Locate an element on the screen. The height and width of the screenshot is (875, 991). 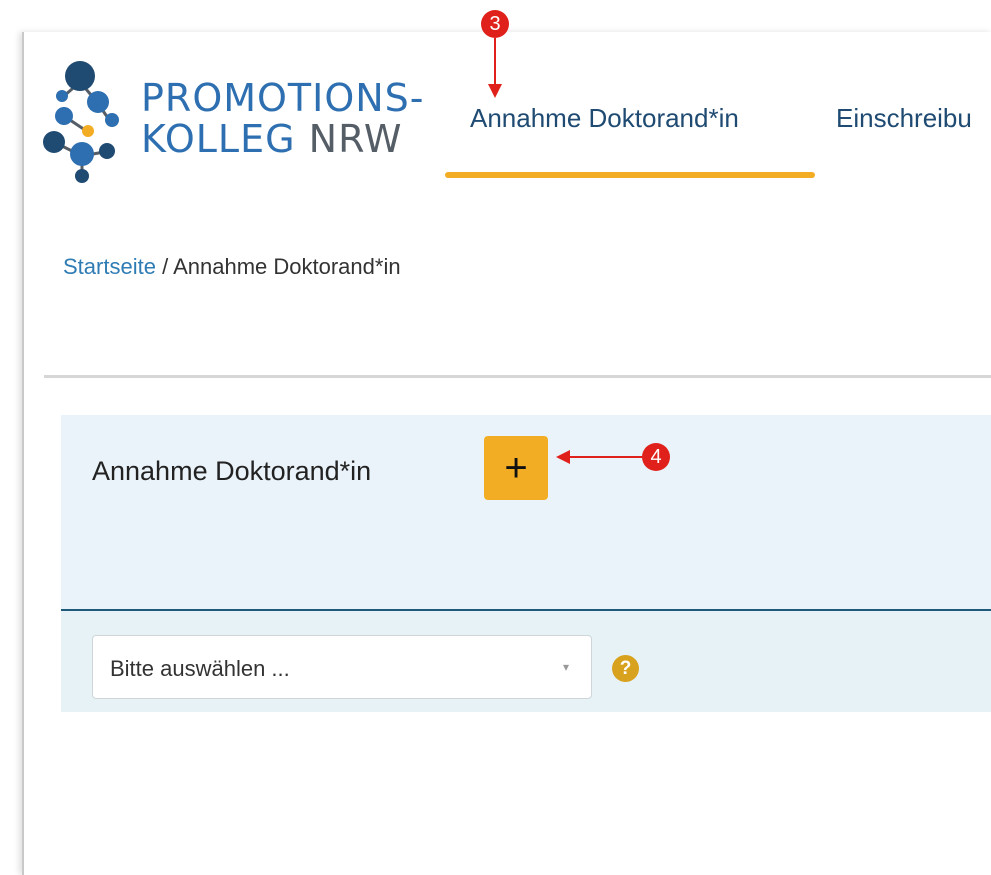
plus-icon: + is located at coordinates (516, 468).